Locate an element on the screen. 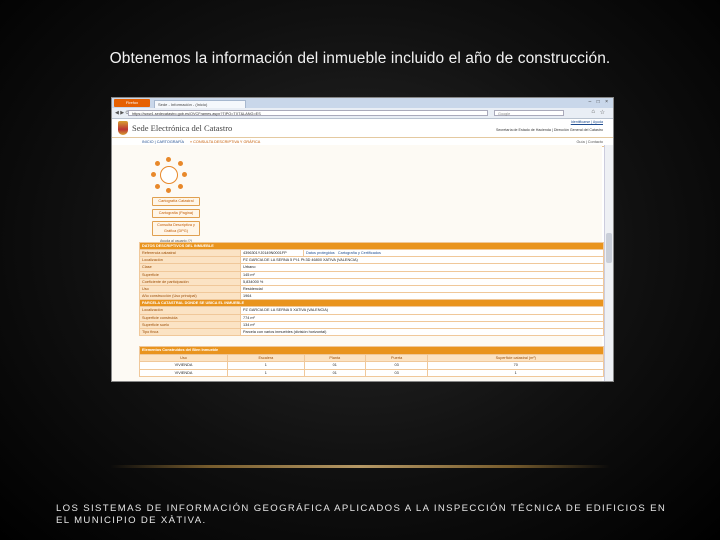 Image resolution: width=720 pixels, height=540 pixels. row-label: Referencia catastral is located at coordinates (190, 253).